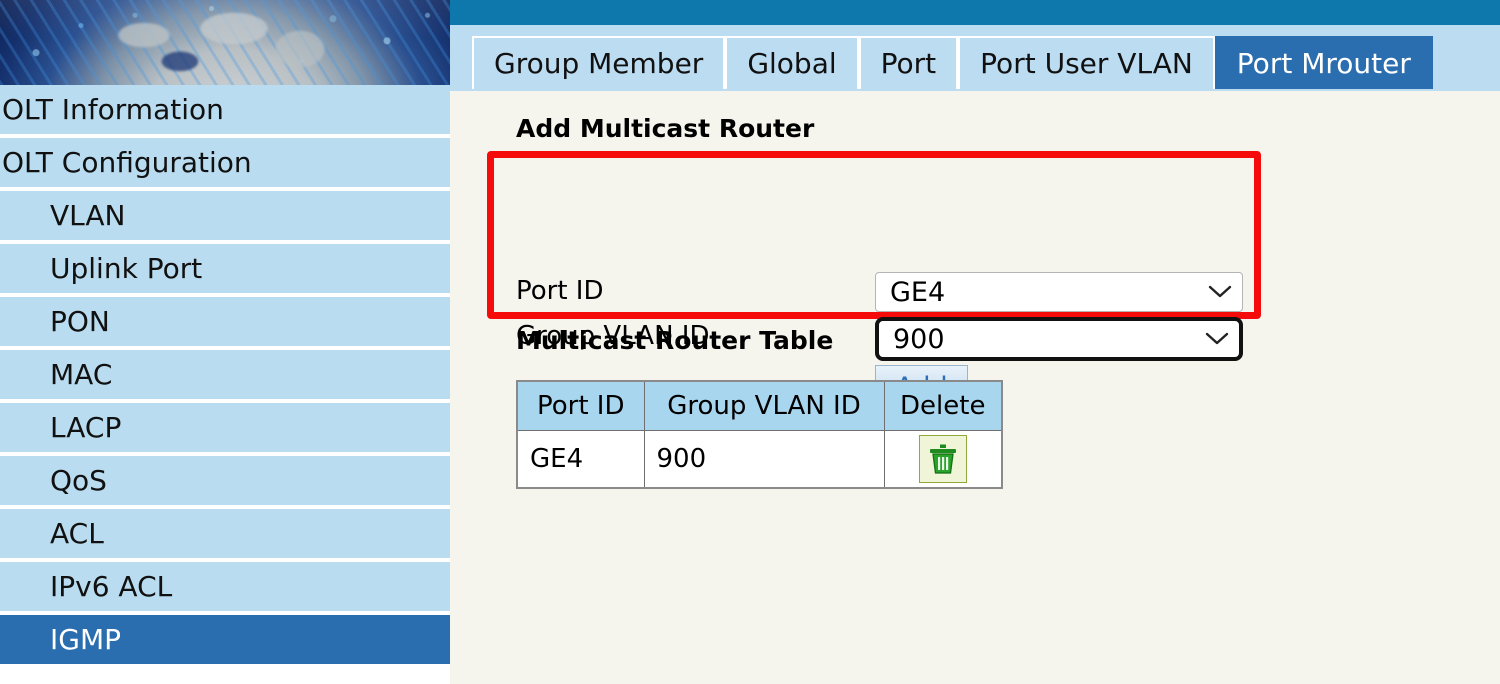 The height and width of the screenshot is (684, 1500). What do you see at coordinates (908, 62) in the screenshot?
I see `tab-port: Port` at bounding box center [908, 62].